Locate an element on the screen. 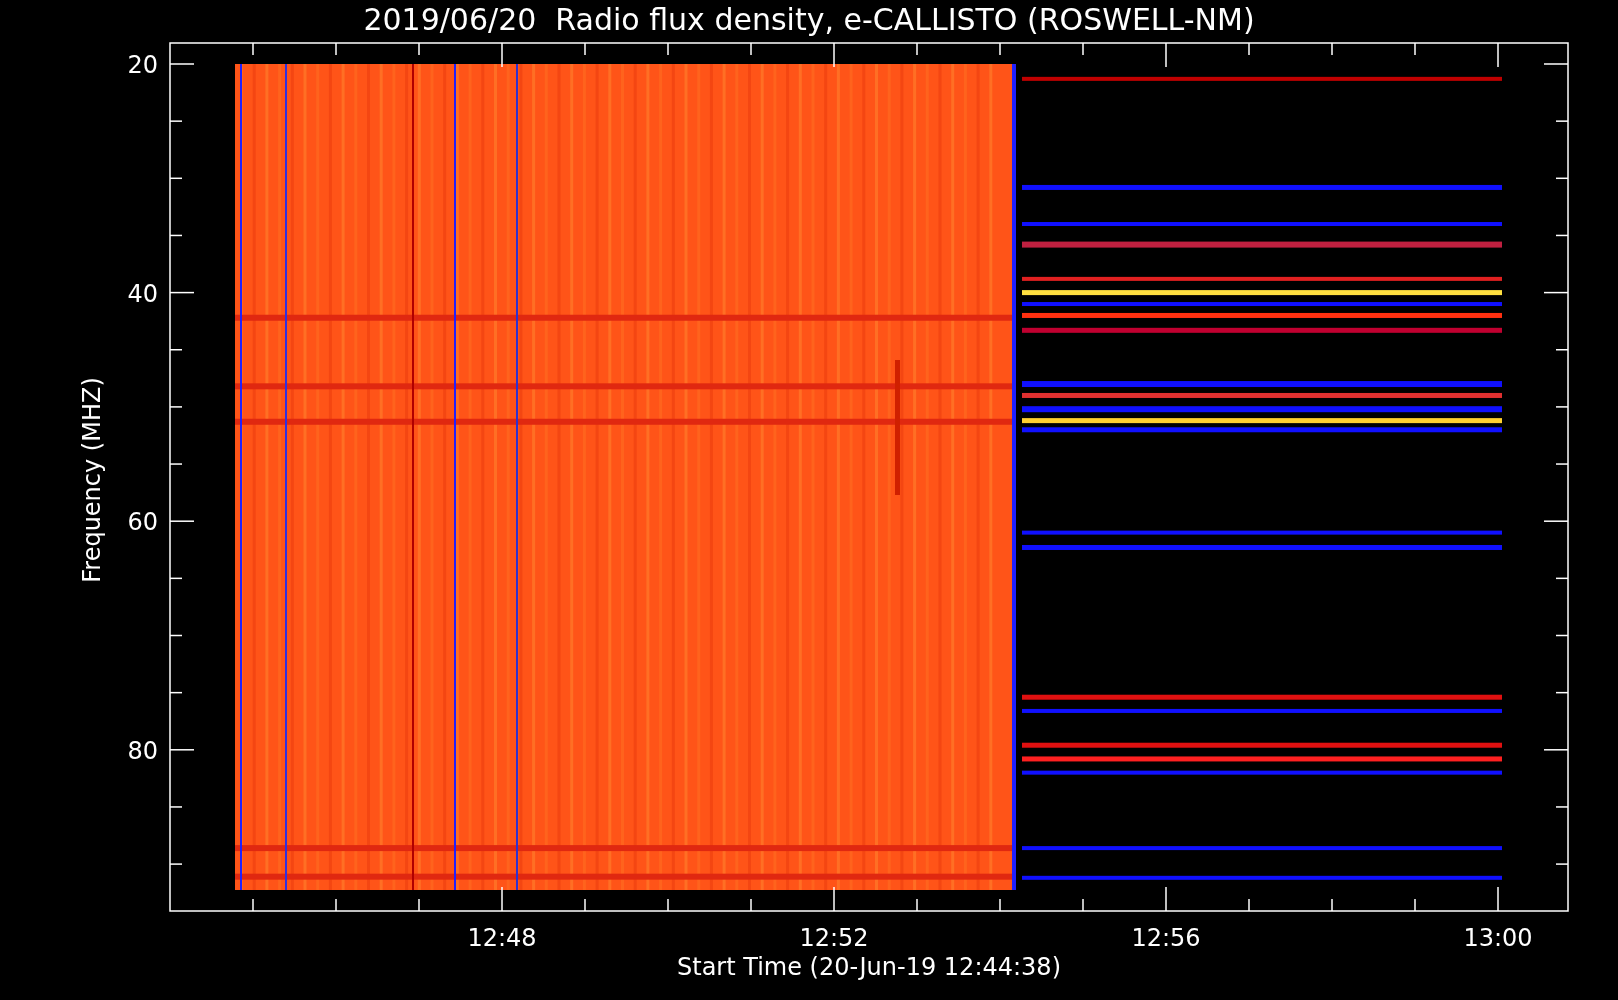  x-tick-label: 12:48 is located at coordinates (502, 938).